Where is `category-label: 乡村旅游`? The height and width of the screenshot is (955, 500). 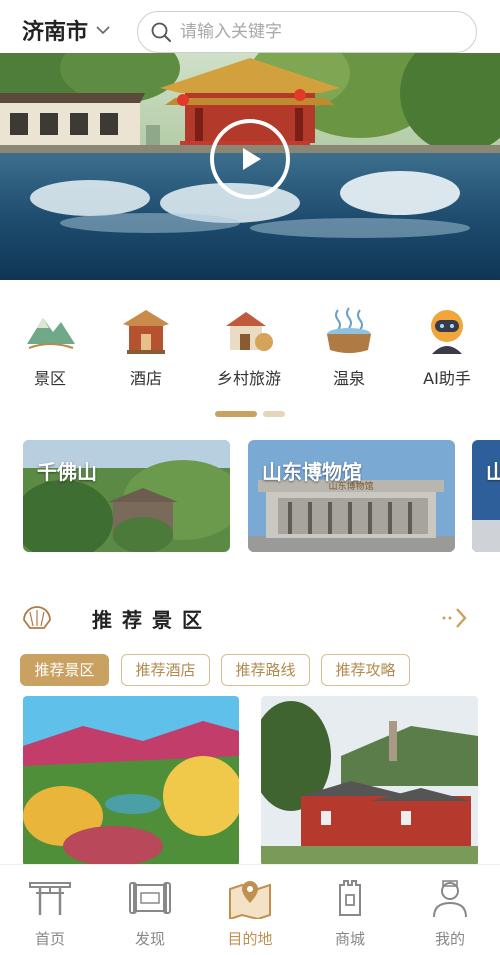
category-label: 乡村旅游 is located at coordinates (248, 378).